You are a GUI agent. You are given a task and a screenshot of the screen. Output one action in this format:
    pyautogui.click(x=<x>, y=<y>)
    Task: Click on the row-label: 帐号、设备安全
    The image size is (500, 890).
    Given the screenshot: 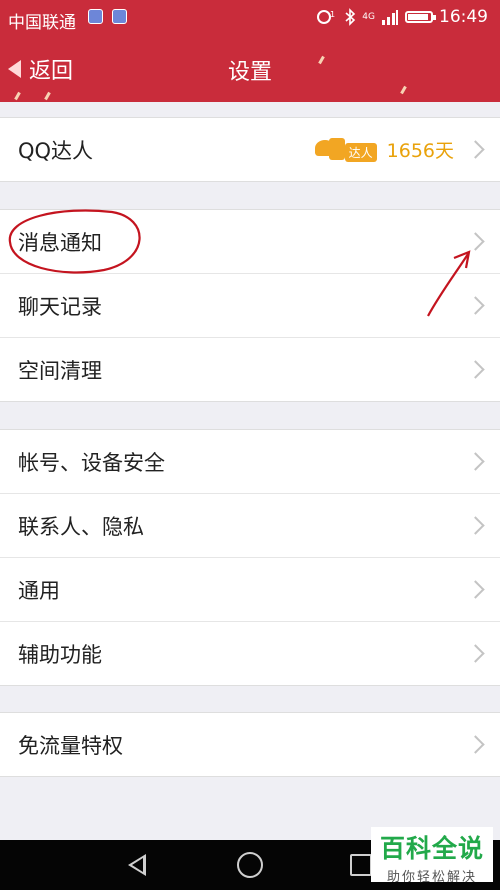 What is the action you would take?
    pyautogui.click(x=91, y=462)
    